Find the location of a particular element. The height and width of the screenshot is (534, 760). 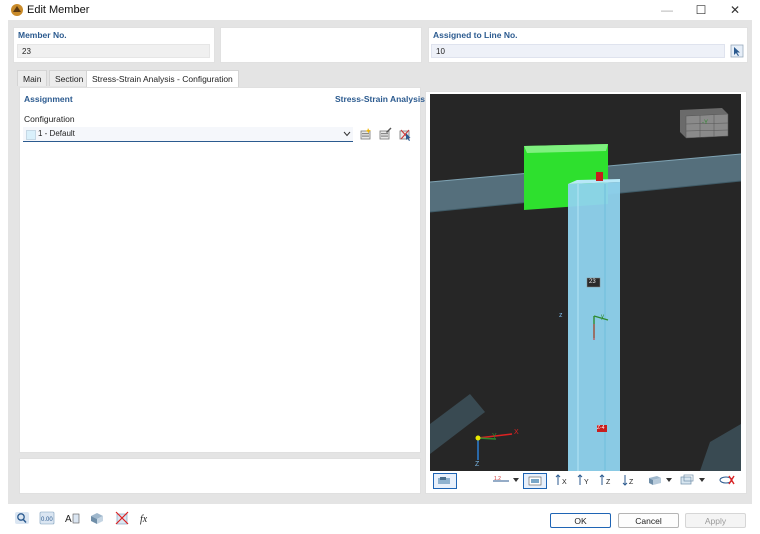

minimize-button: — is located at coordinates (667, 10).